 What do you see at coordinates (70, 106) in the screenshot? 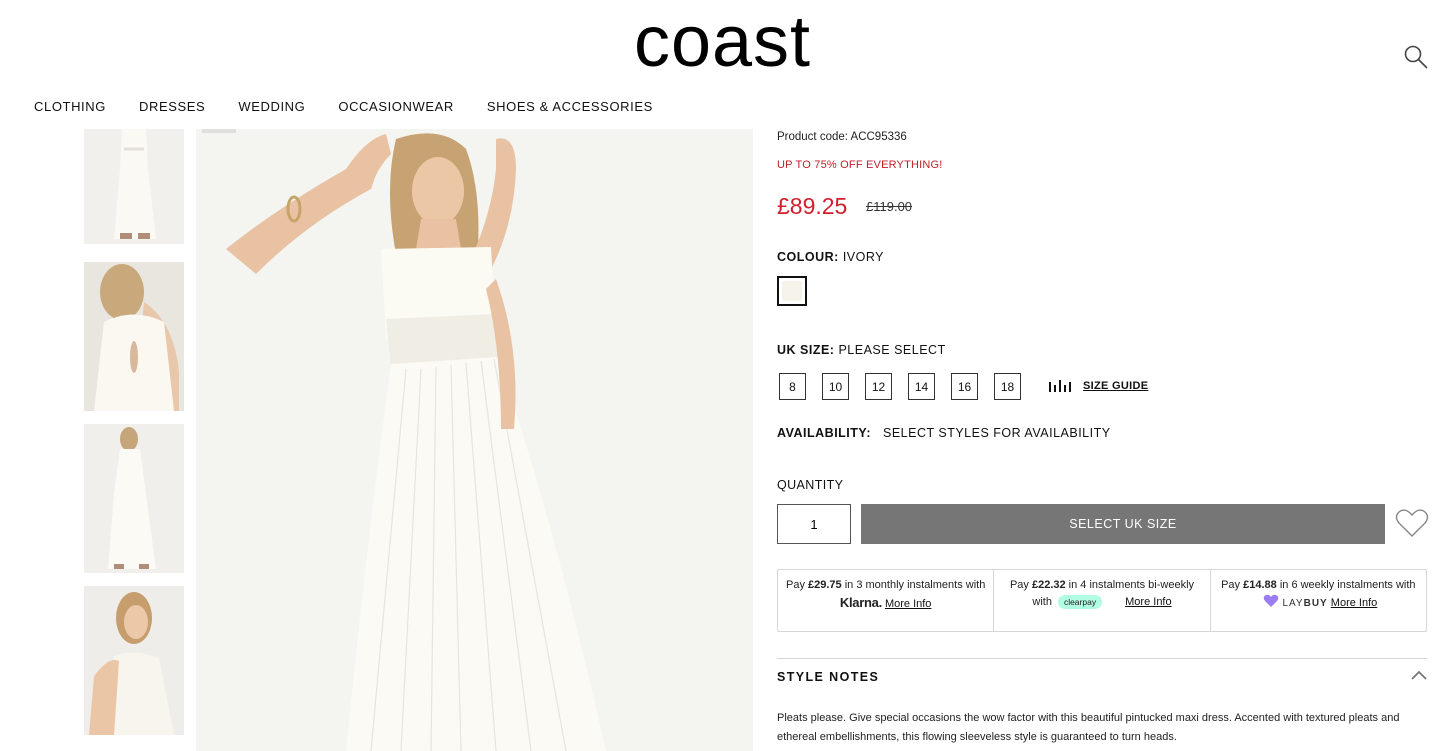
I see `nav-item-clothing: CLOTHING` at bounding box center [70, 106].